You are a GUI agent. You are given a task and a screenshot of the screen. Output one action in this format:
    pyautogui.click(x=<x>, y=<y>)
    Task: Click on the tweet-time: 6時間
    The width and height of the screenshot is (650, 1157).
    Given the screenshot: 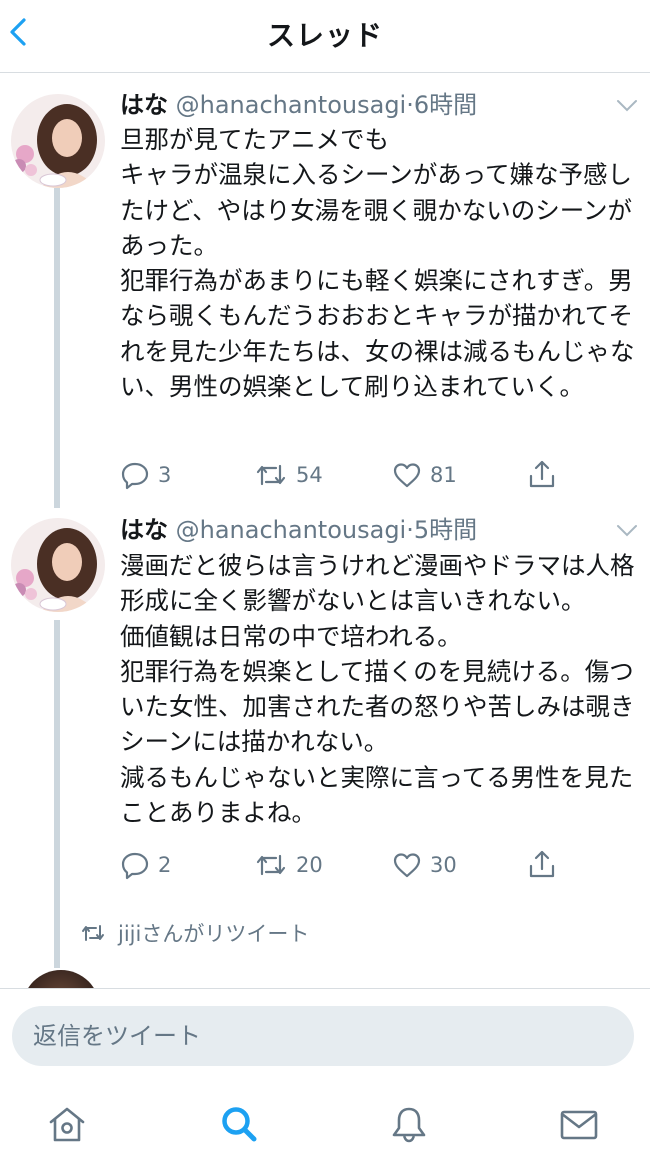 What is the action you would take?
    pyautogui.click(x=445, y=105)
    